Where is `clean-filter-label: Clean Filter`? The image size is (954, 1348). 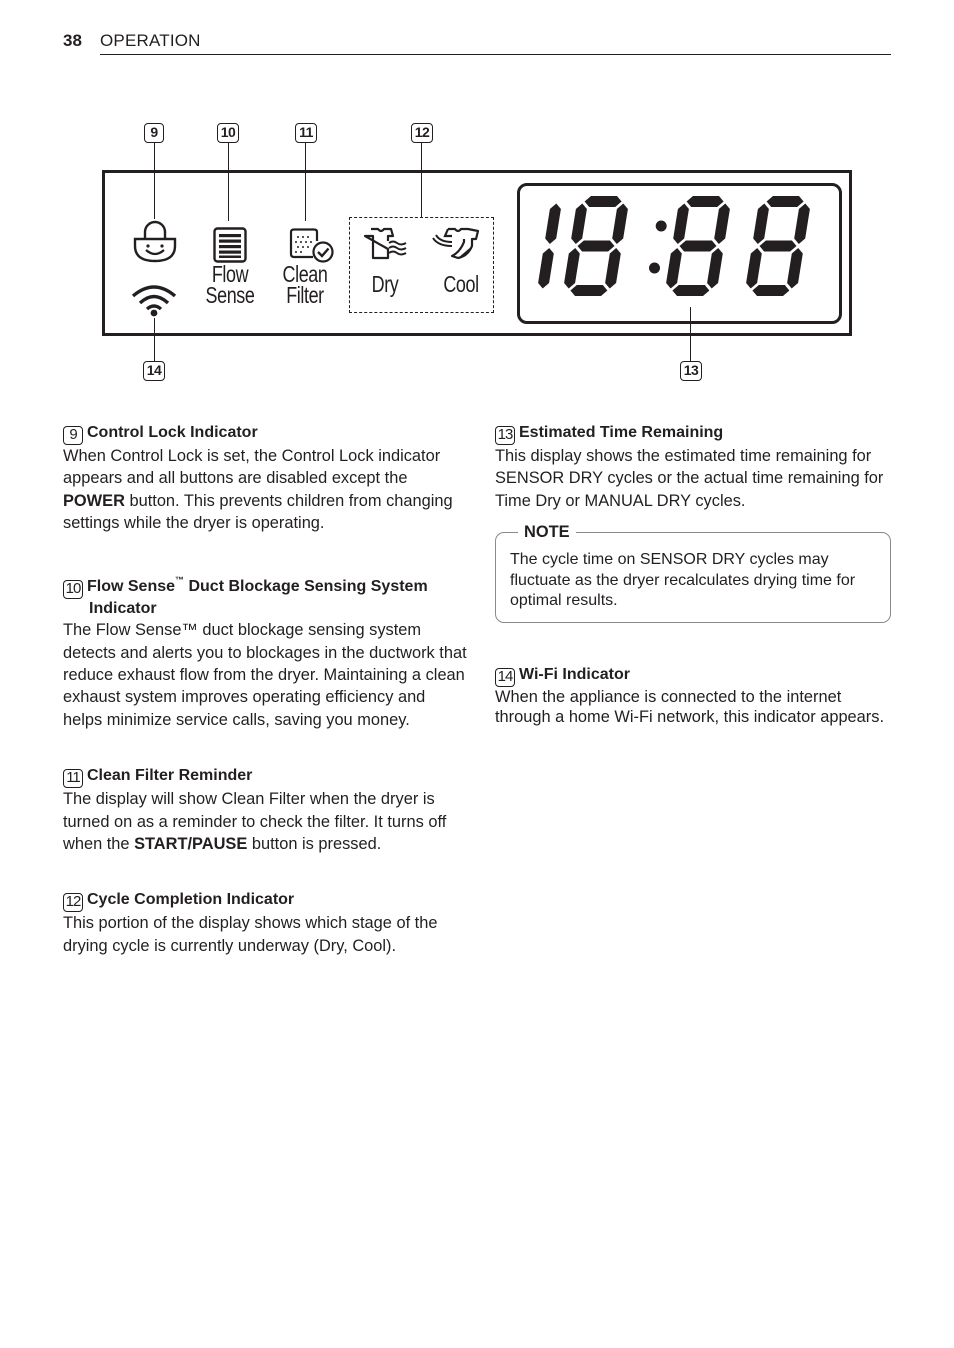 clean-filter-label: Clean Filter is located at coordinates (305, 285).